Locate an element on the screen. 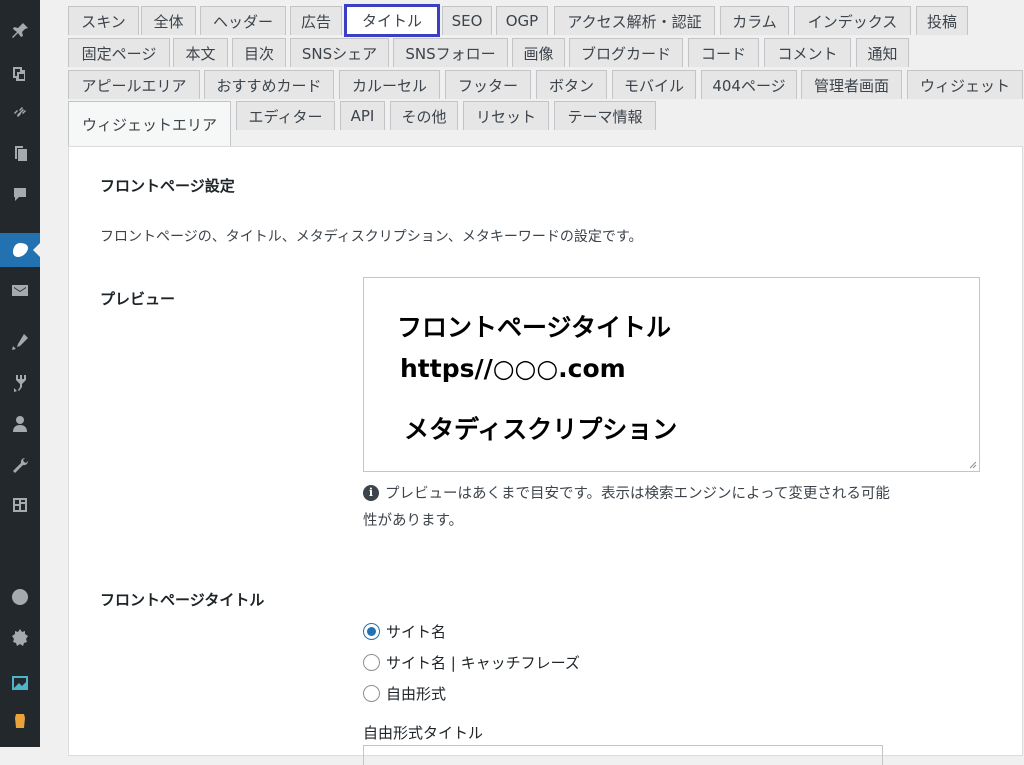  tab-index: インデックス is located at coordinates (852, 20).